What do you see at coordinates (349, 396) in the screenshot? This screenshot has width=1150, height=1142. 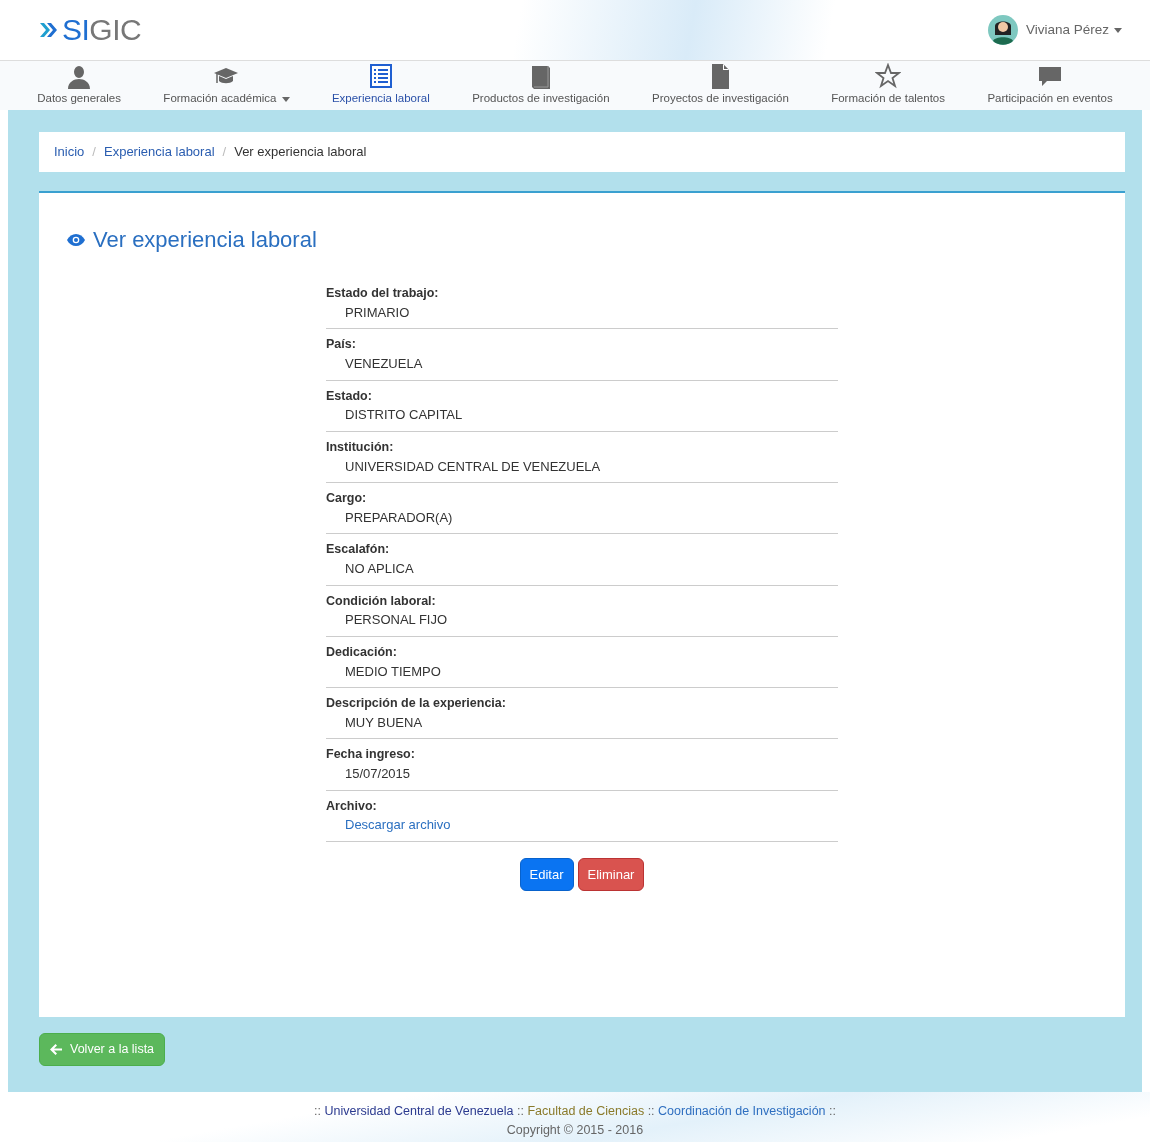 I see `field-label: Estado:` at bounding box center [349, 396].